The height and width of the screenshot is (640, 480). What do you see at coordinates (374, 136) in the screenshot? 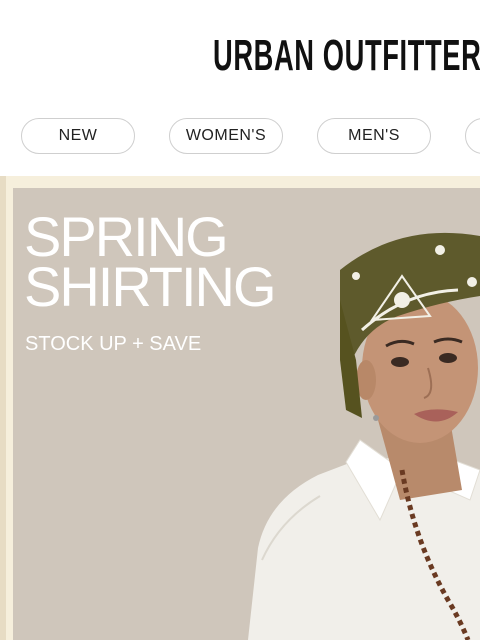
I see `nav-item-mens: MEN'S` at bounding box center [374, 136].